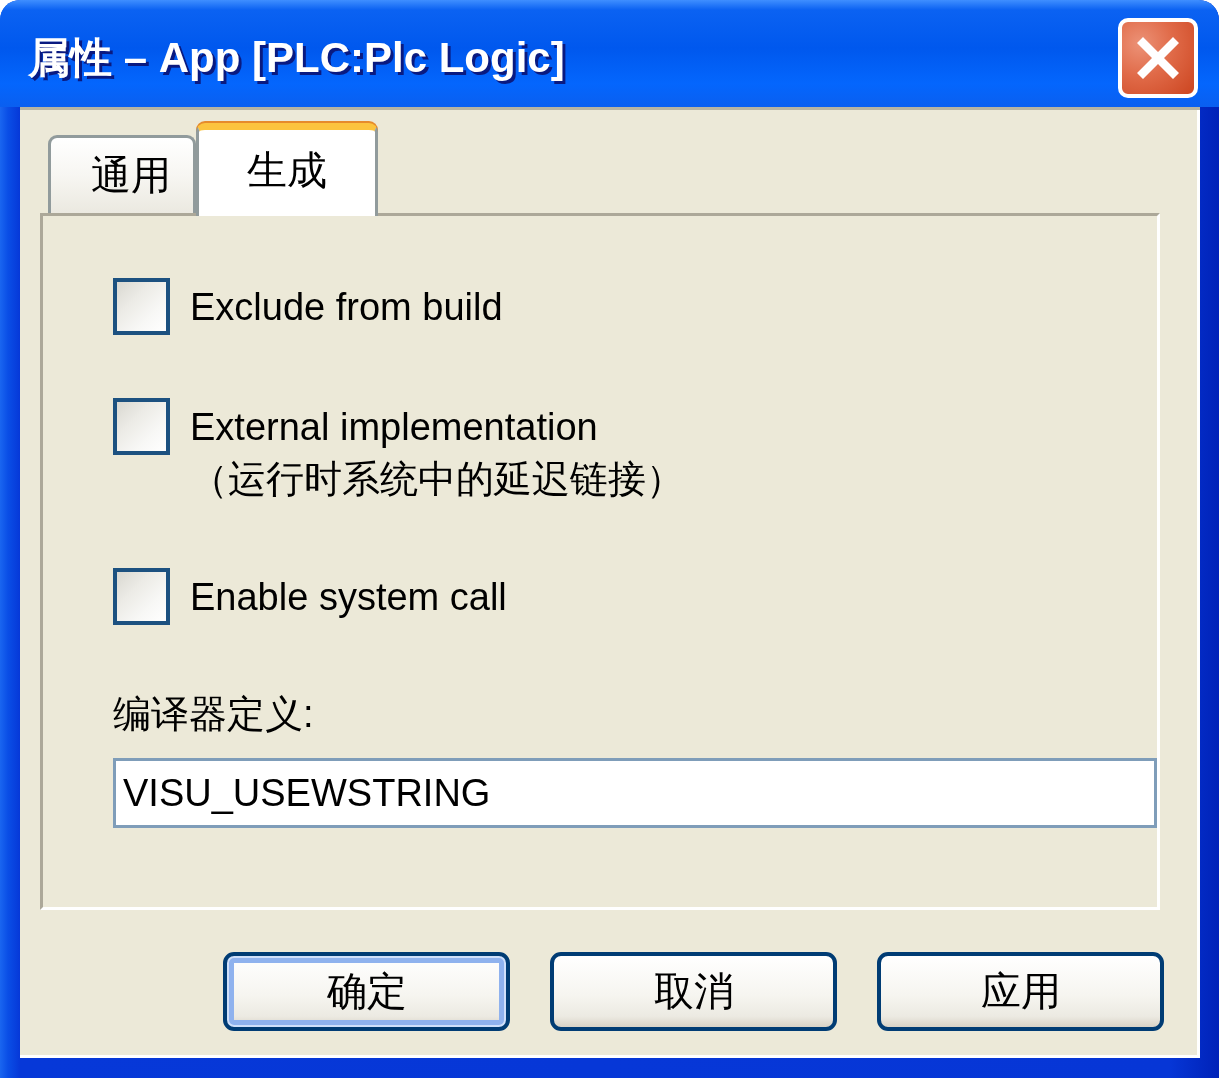  I want to click on field-label: 编译器定义:, so click(213, 714).